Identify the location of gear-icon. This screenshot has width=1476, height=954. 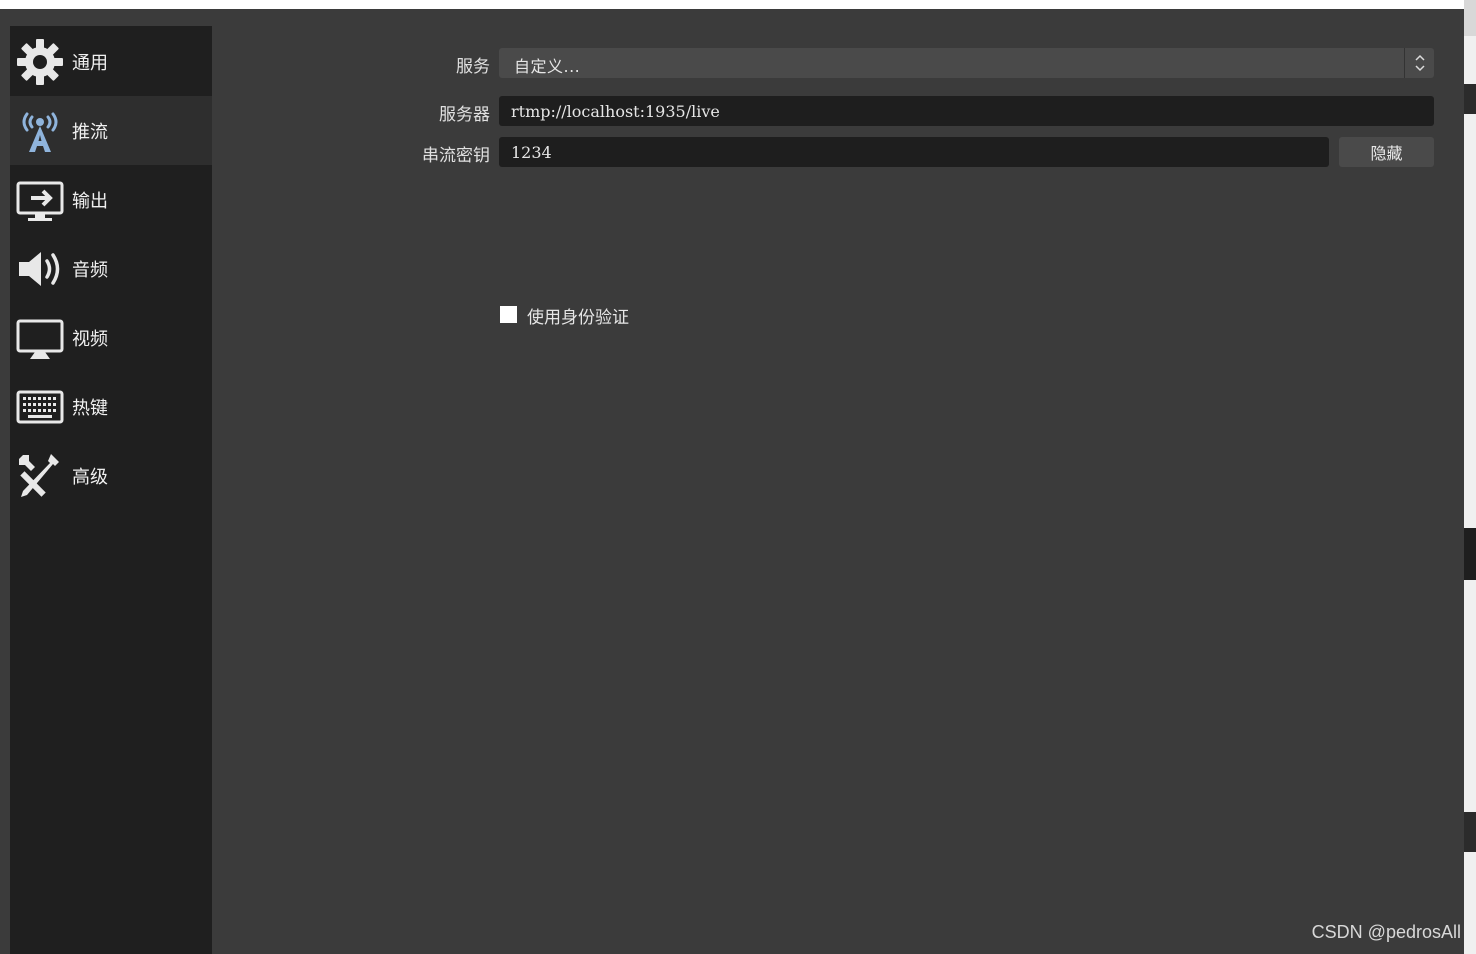
(40, 62).